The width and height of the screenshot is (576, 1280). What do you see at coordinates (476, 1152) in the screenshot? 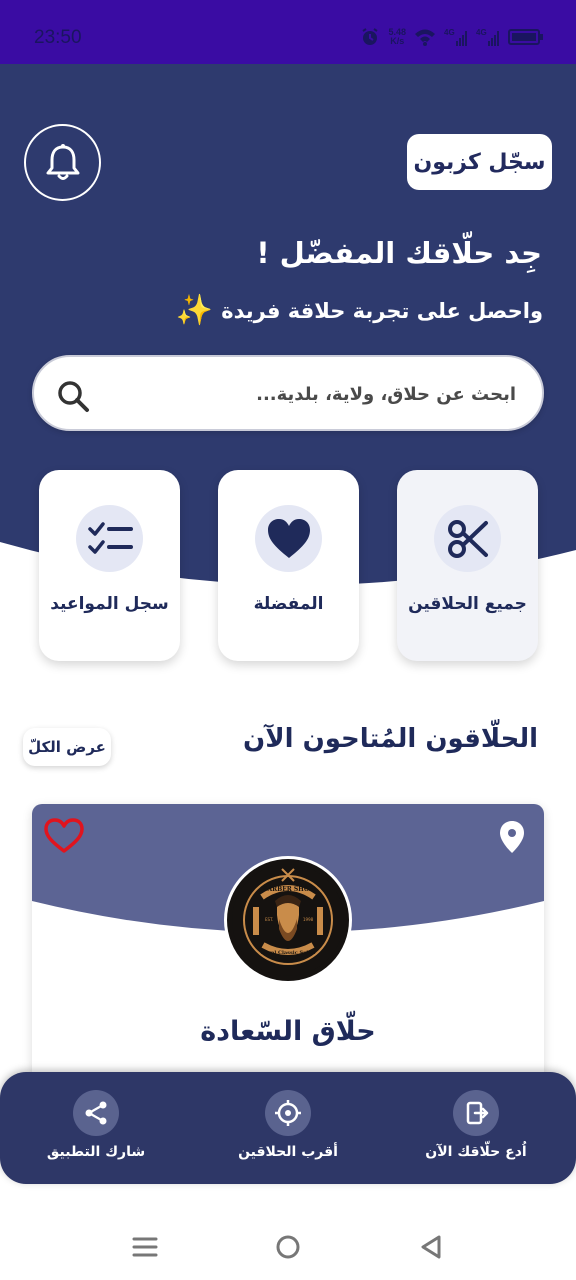
I see `invite-barber-label: اُدع حلّاقك الآن` at bounding box center [476, 1152].